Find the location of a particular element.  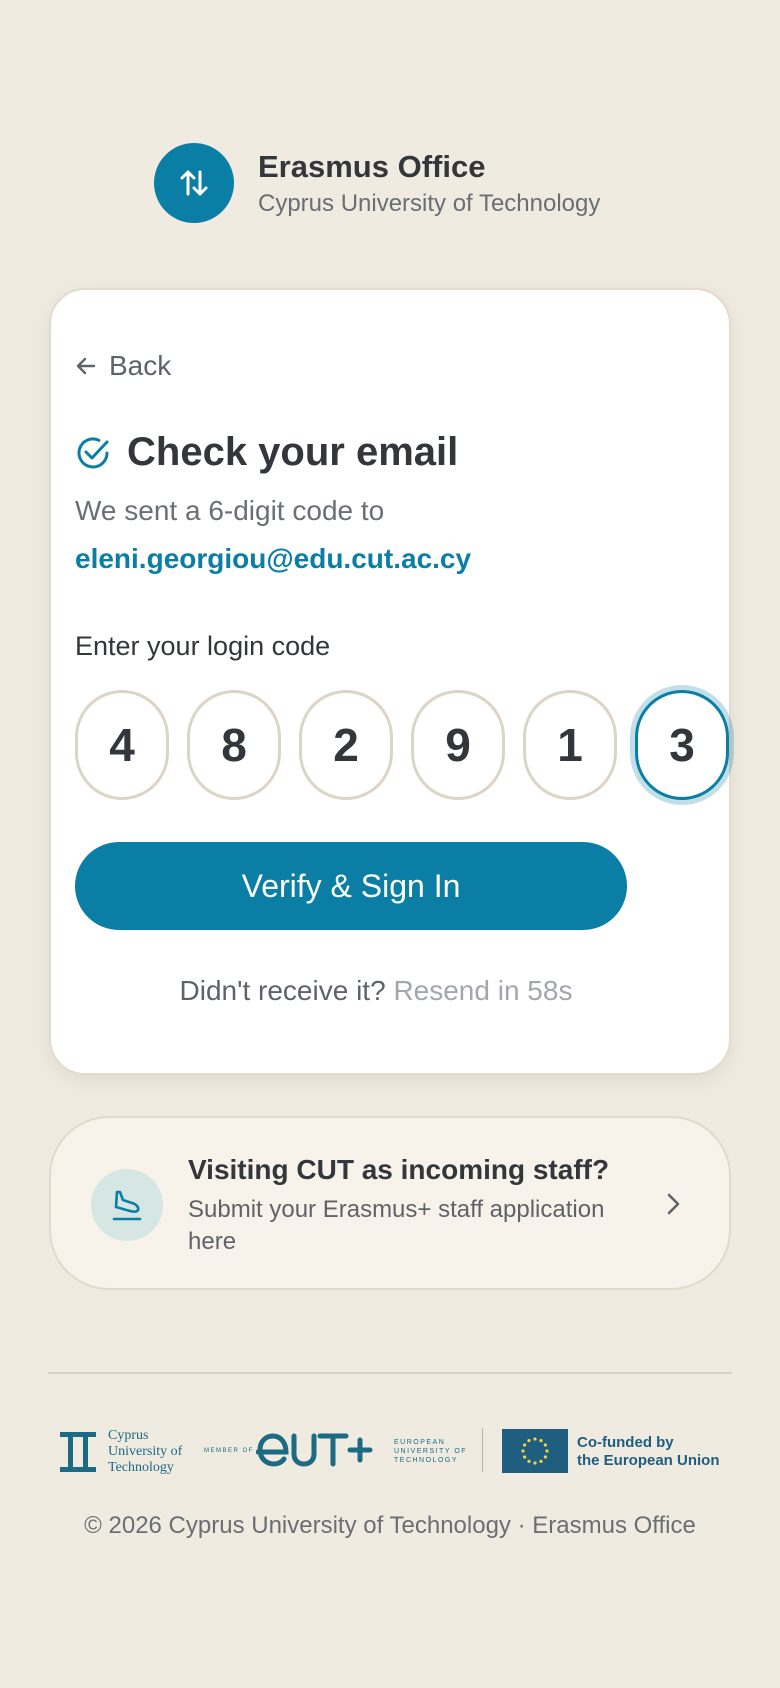

arrows-up-down-icon is located at coordinates (194, 183).